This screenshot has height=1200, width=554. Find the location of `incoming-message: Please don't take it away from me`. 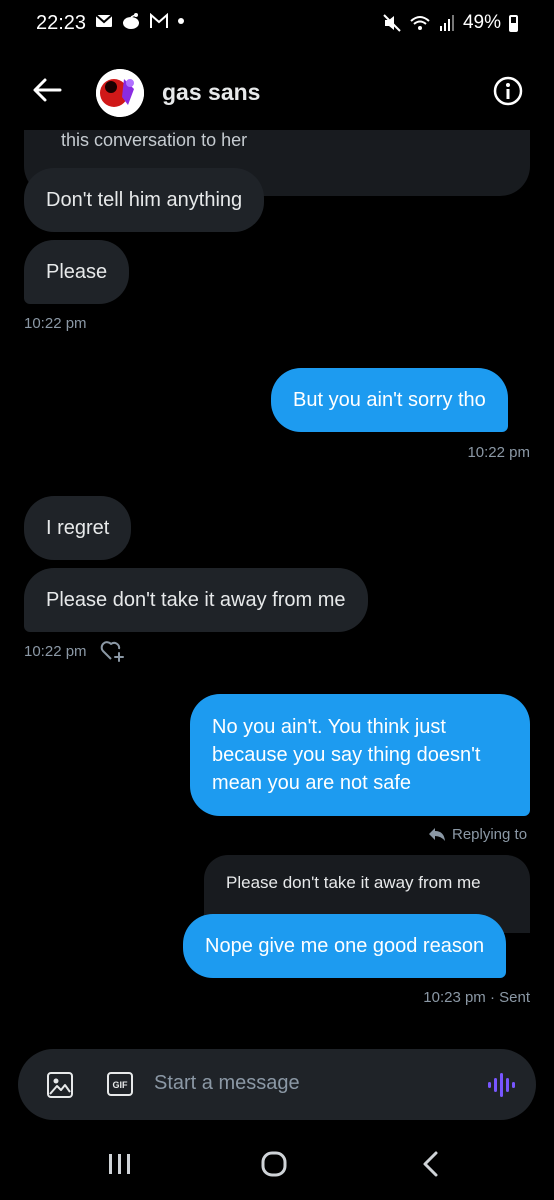

incoming-message: Please don't take it away from me is located at coordinates (196, 600).